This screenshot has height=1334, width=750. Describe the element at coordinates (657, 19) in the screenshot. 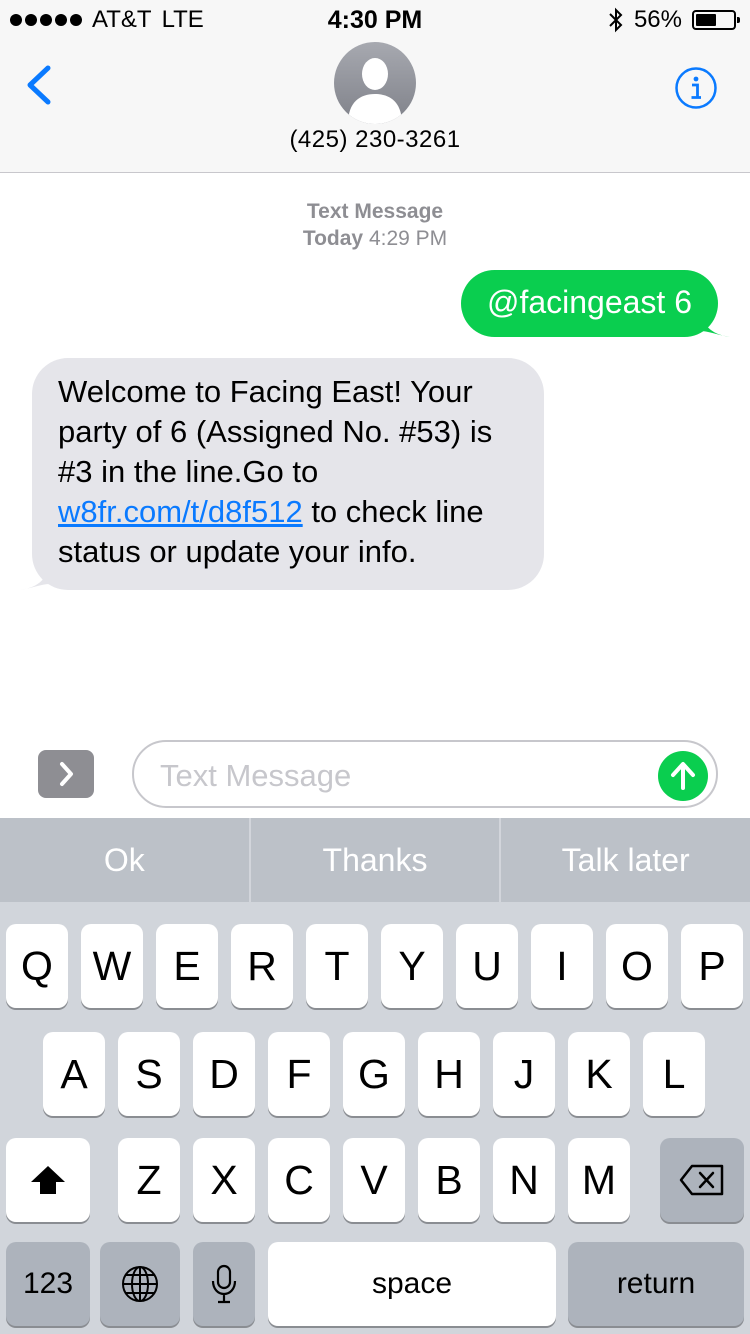

I see `battery-percent: 56%` at that location.